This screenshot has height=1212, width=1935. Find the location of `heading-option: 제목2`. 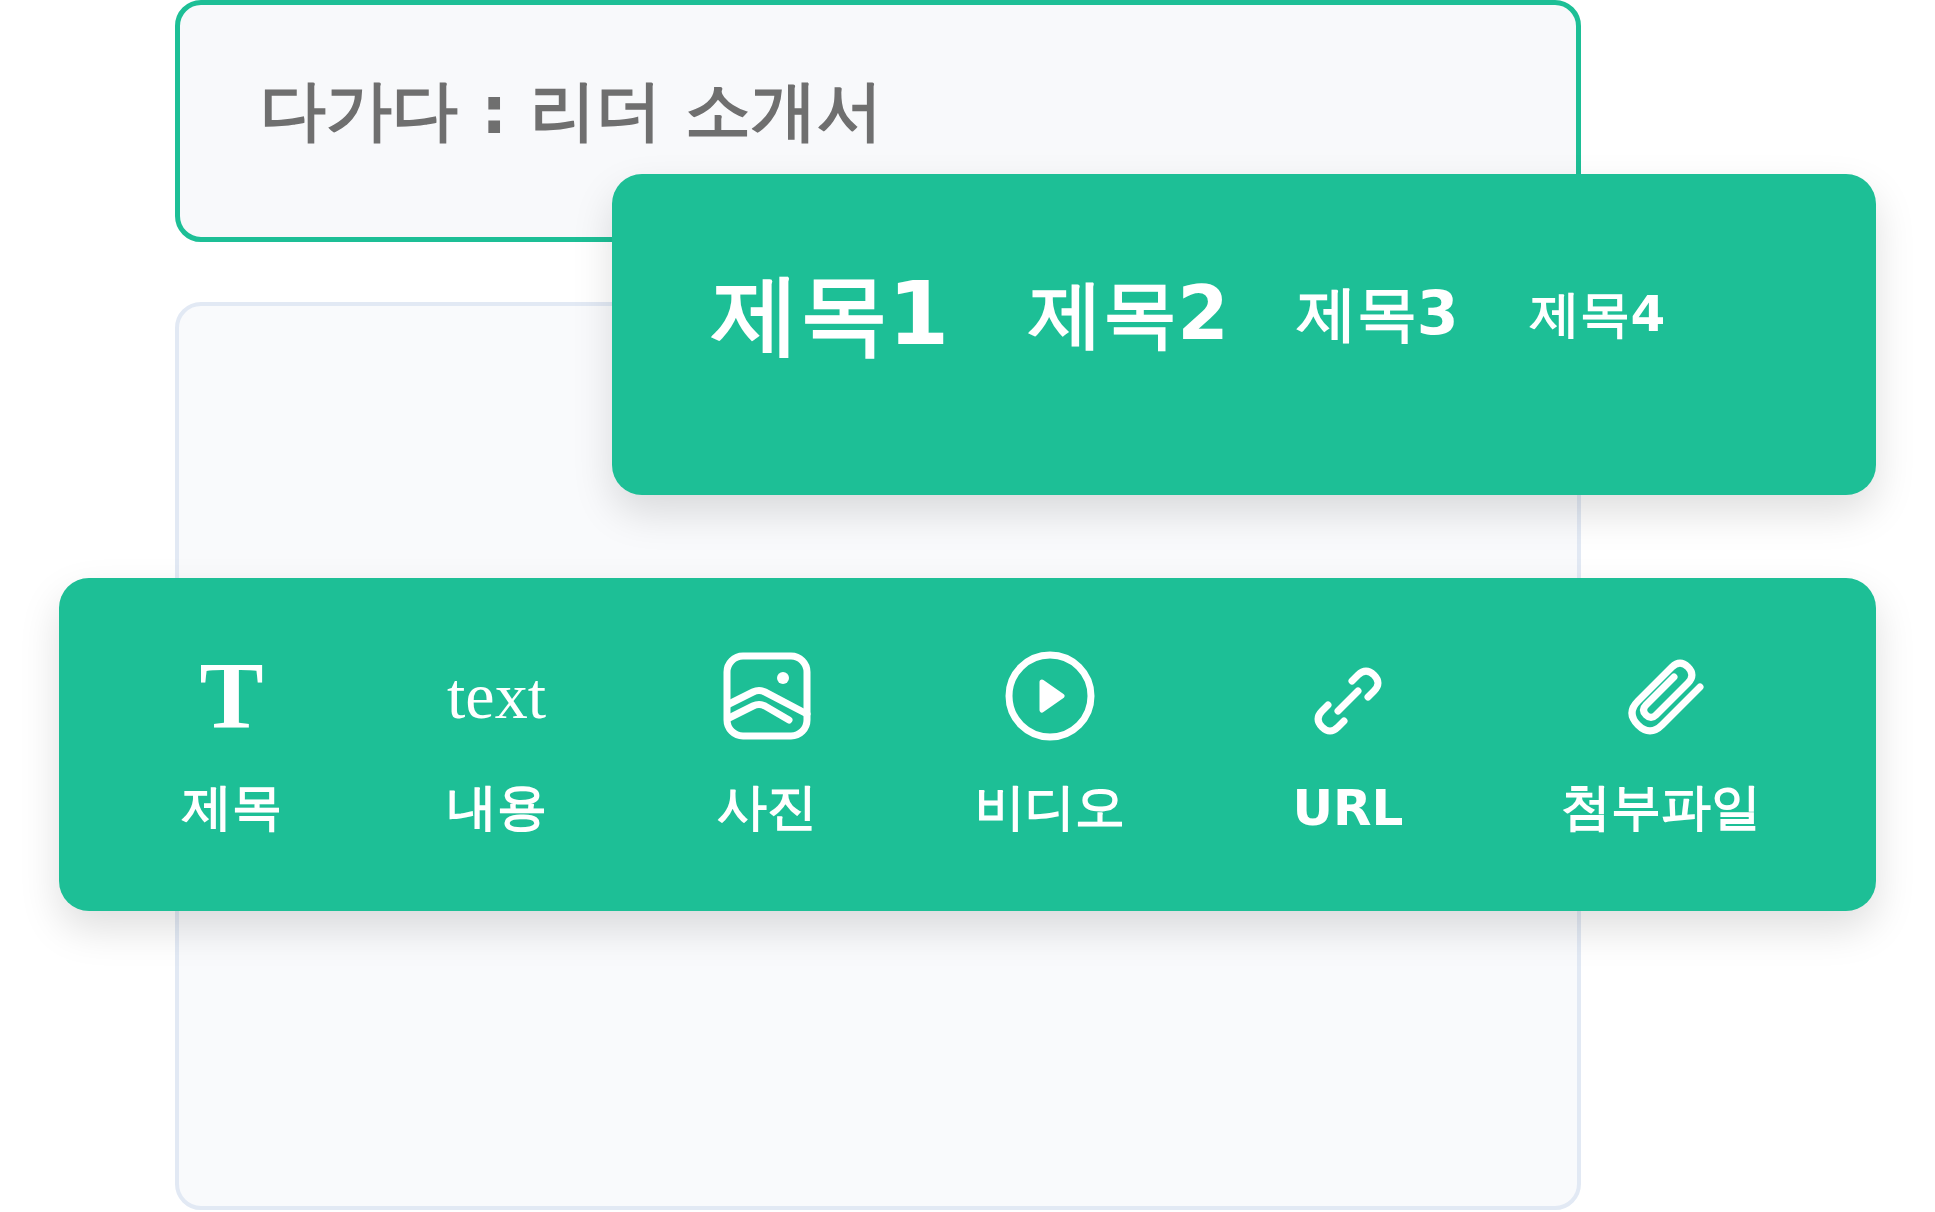

heading-option: 제목2 is located at coordinates (1129, 314).